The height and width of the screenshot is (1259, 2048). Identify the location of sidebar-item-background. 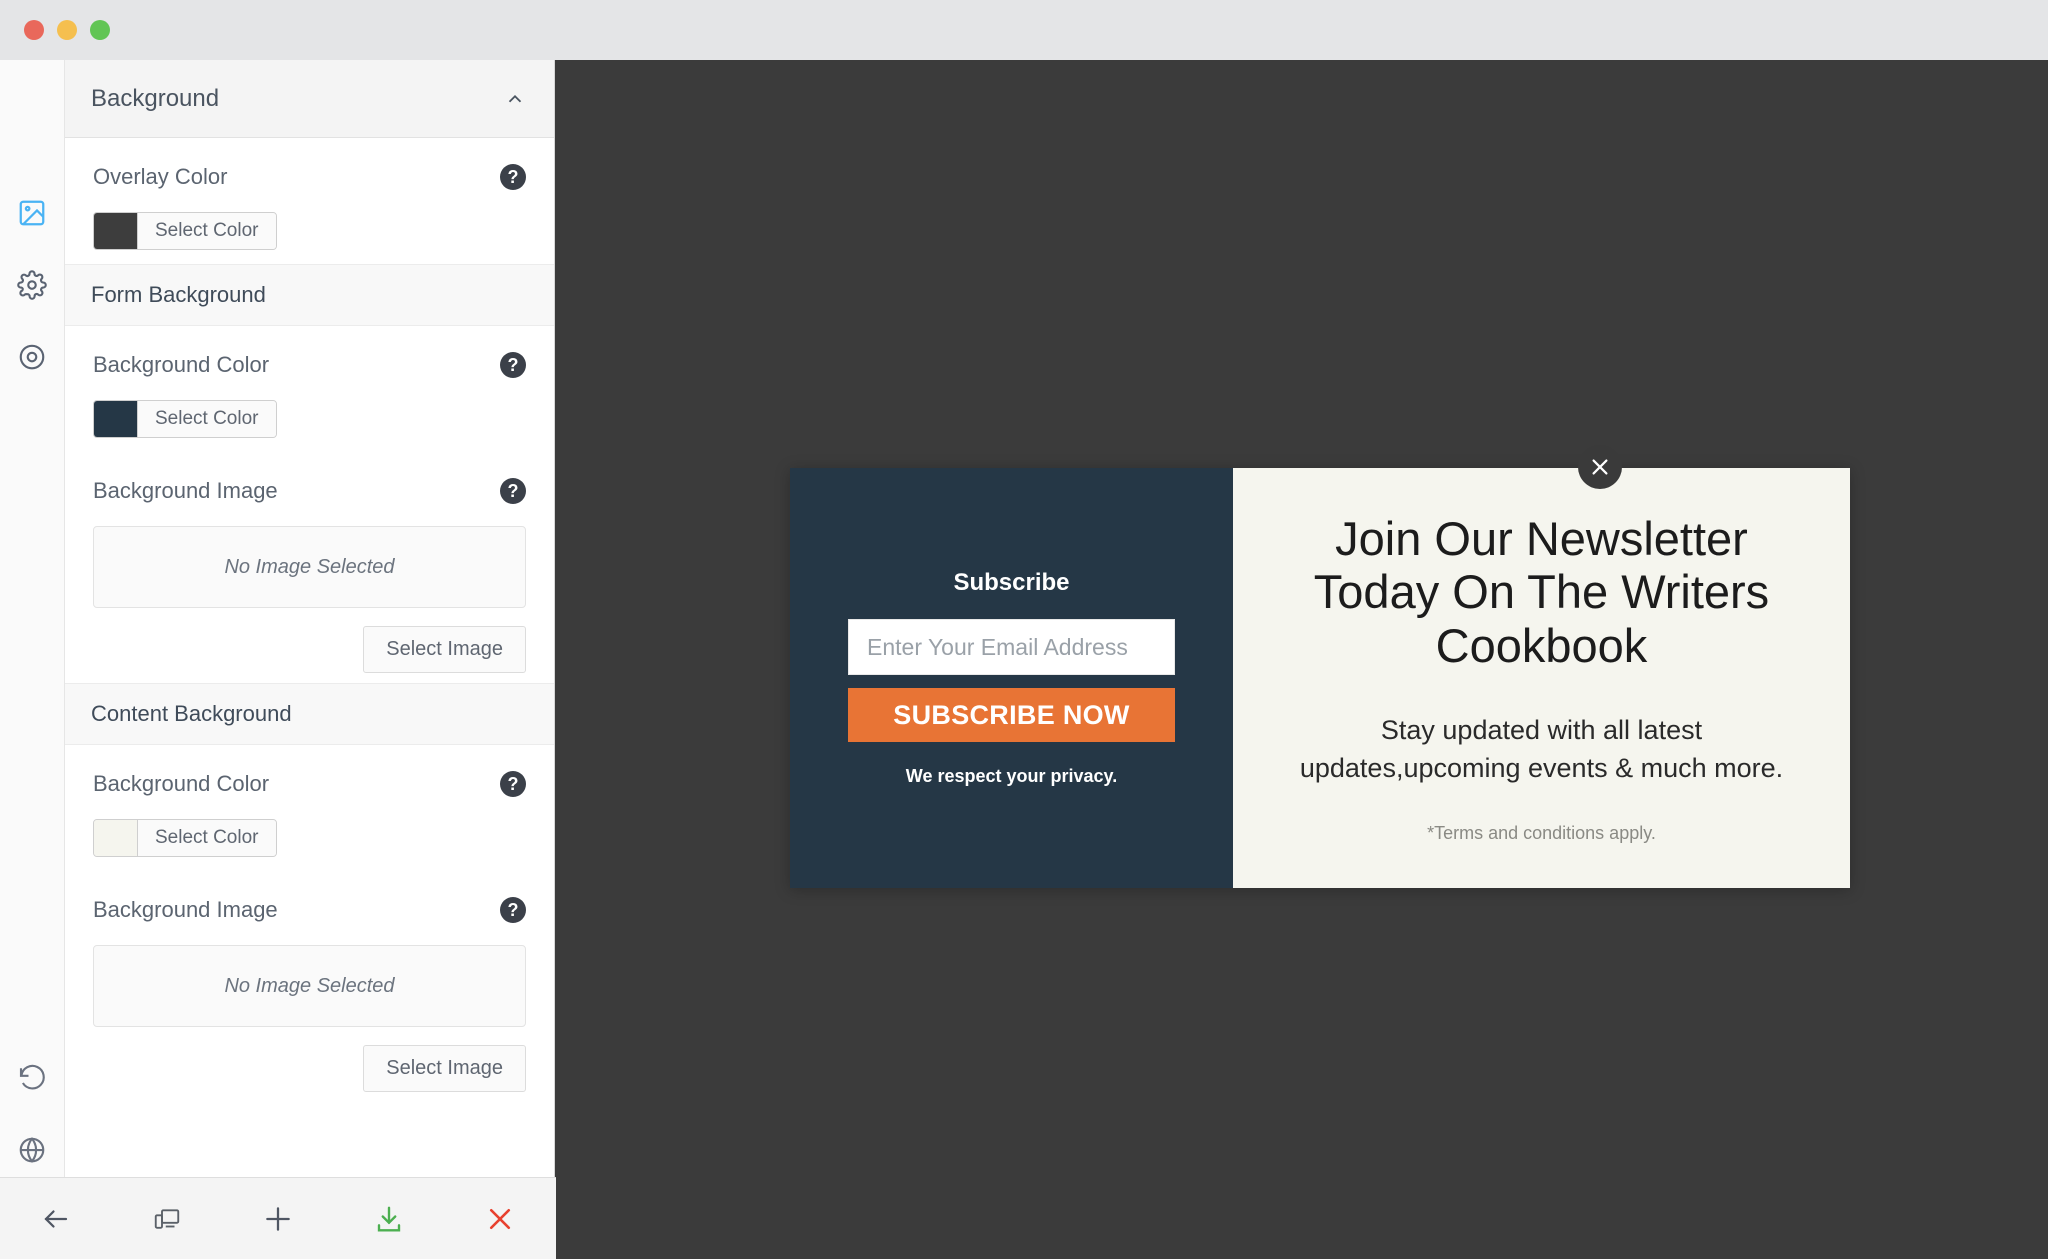
(32, 213).